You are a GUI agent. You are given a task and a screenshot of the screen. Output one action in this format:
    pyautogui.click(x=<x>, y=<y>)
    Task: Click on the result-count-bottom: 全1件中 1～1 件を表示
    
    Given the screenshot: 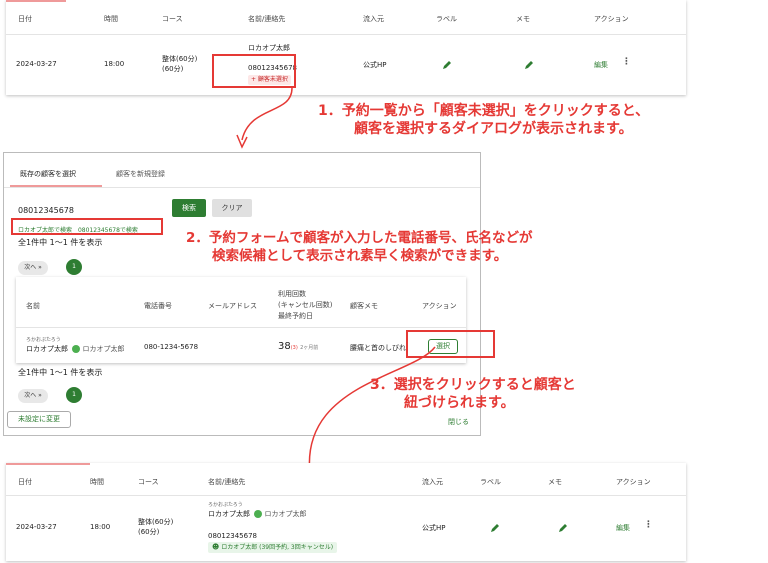 What is the action you would take?
    pyautogui.click(x=60, y=372)
    